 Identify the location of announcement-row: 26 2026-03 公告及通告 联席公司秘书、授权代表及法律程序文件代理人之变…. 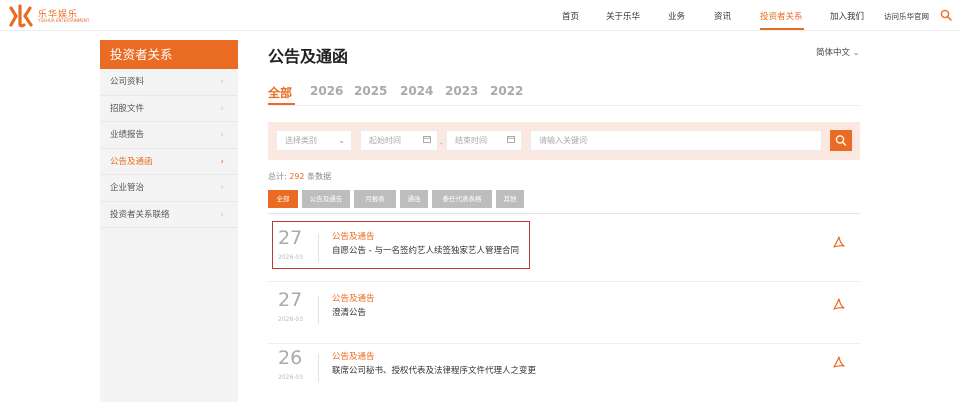
(564, 372).